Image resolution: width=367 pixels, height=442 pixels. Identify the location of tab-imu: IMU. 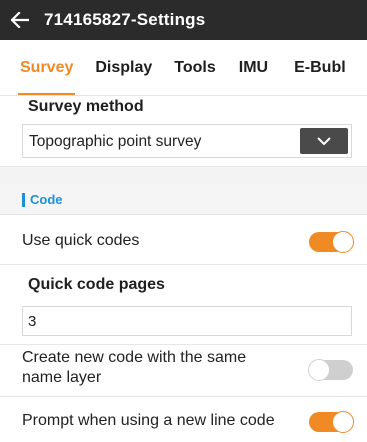
(253, 67).